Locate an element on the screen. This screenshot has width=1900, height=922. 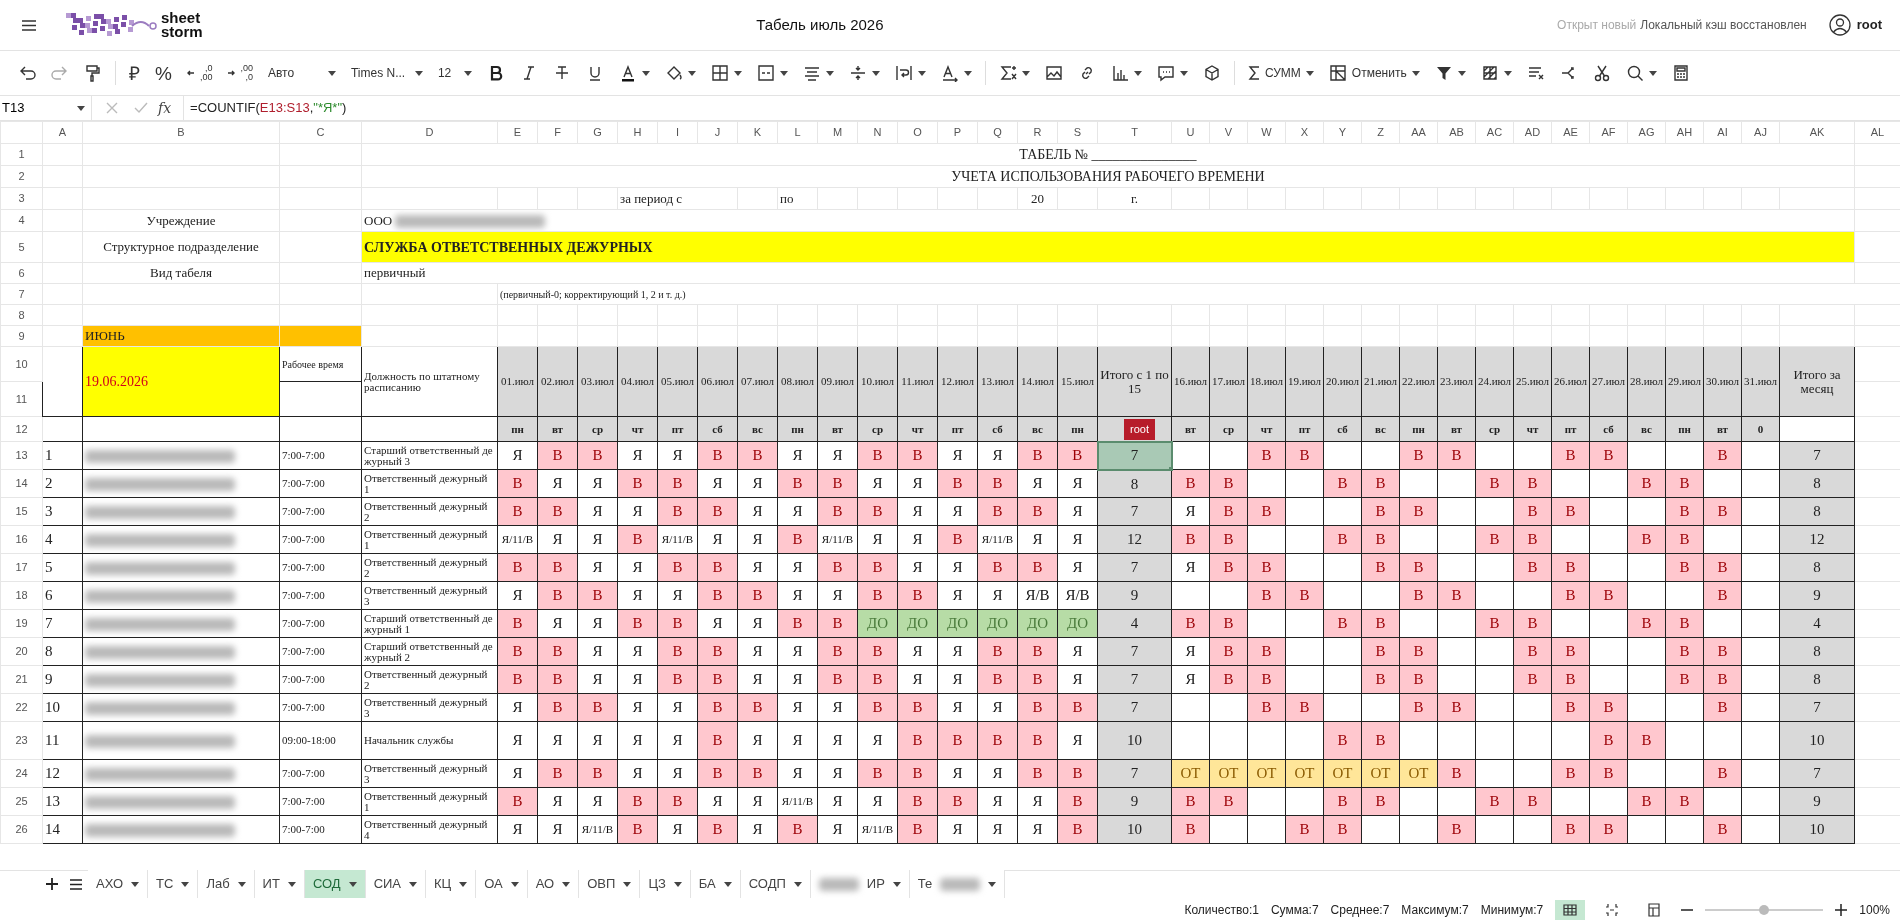
table-cell: 19.06.2026 is located at coordinates (181, 381).